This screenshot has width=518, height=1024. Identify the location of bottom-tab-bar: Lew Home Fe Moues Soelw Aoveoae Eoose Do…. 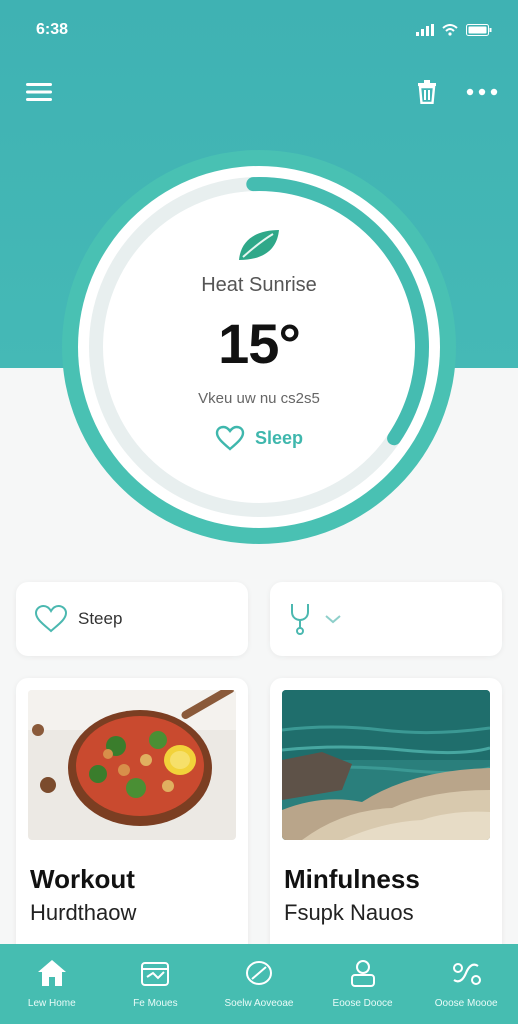
(259, 984).